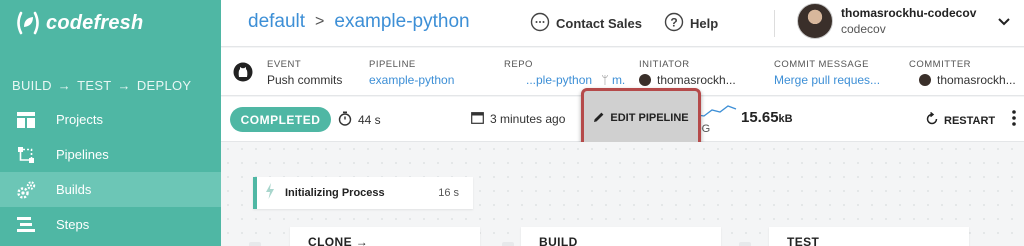  Describe the element at coordinates (618, 80) in the screenshot. I see `branch-link: m.` at that location.